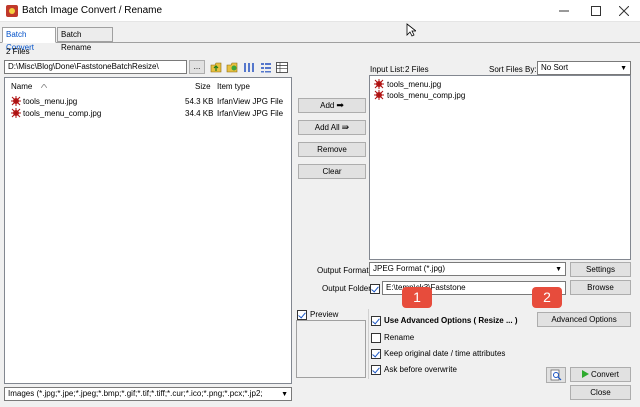 This screenshot has width=640, height=407. What do you see at coordinates (18, 51) in the screenshot?
I see `file-count-label: 2 Files` at bounding box center [18, 51].